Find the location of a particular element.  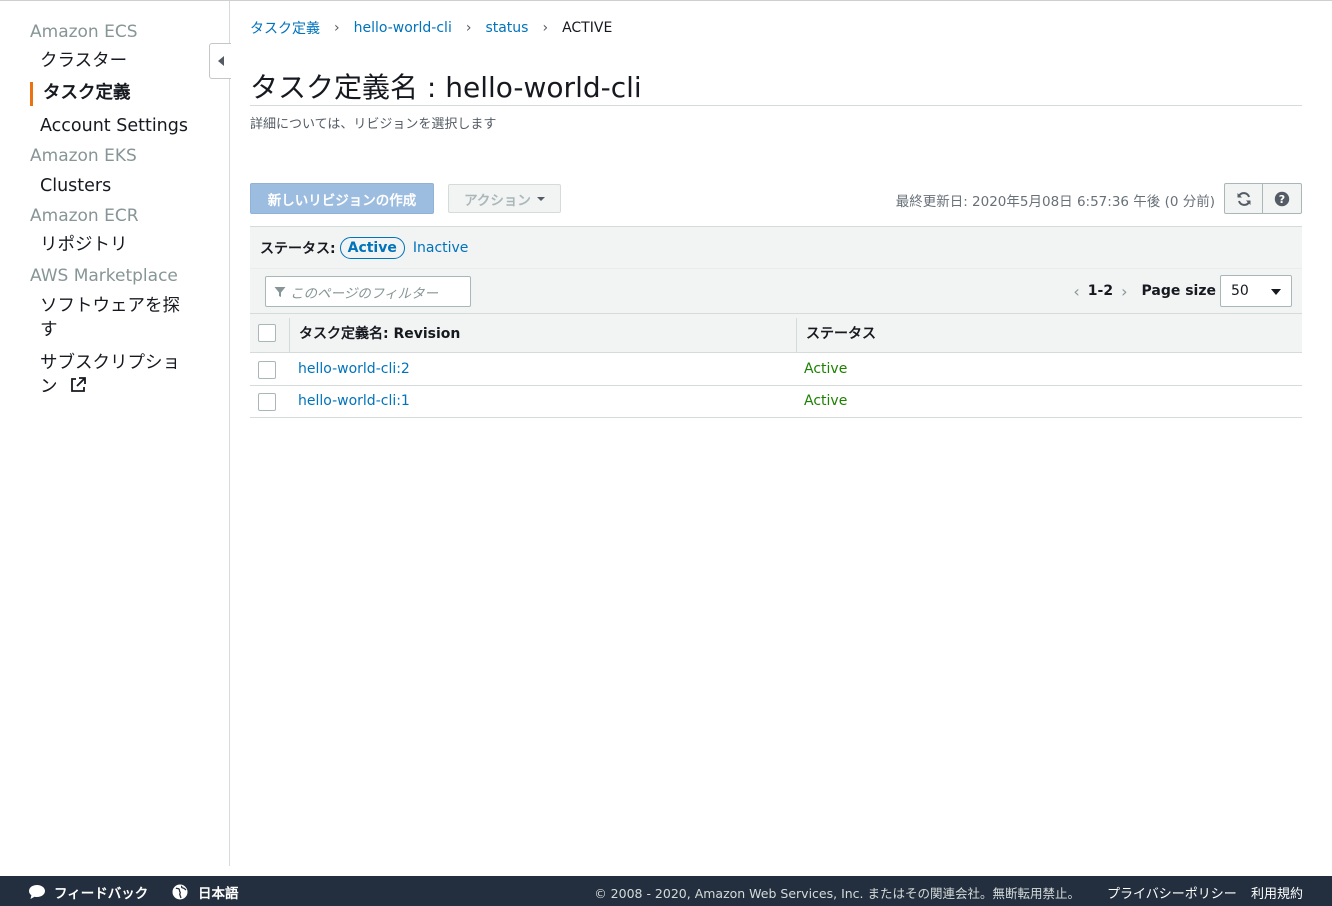

actions-label: アクション is located at coordinates (497, 200).